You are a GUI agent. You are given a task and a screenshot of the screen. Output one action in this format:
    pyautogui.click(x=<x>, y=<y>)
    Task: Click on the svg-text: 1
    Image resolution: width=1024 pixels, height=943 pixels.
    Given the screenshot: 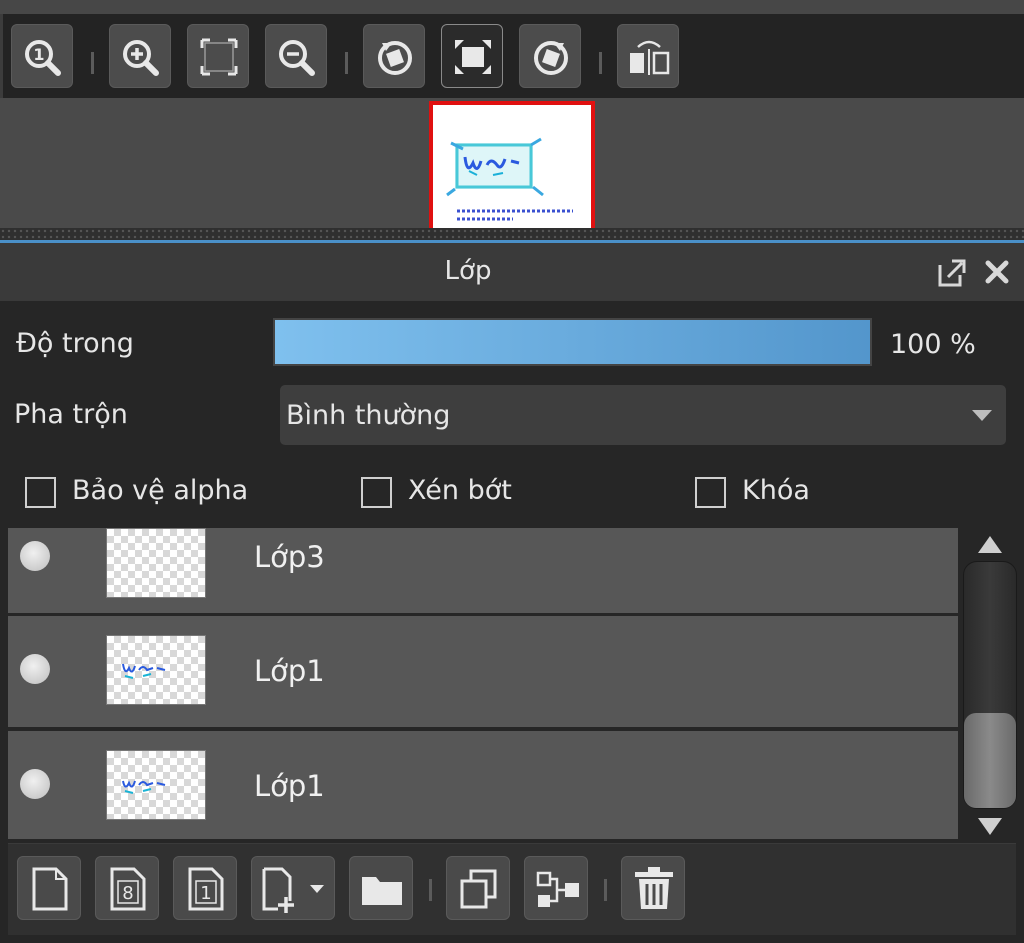 What is the action you would take?
    pyautogui.click(x=38, y=54)
    